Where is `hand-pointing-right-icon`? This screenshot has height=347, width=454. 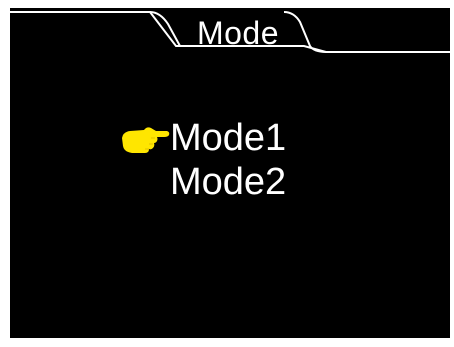 hand-pointing-right-icon is located at coordinates (146, 140).